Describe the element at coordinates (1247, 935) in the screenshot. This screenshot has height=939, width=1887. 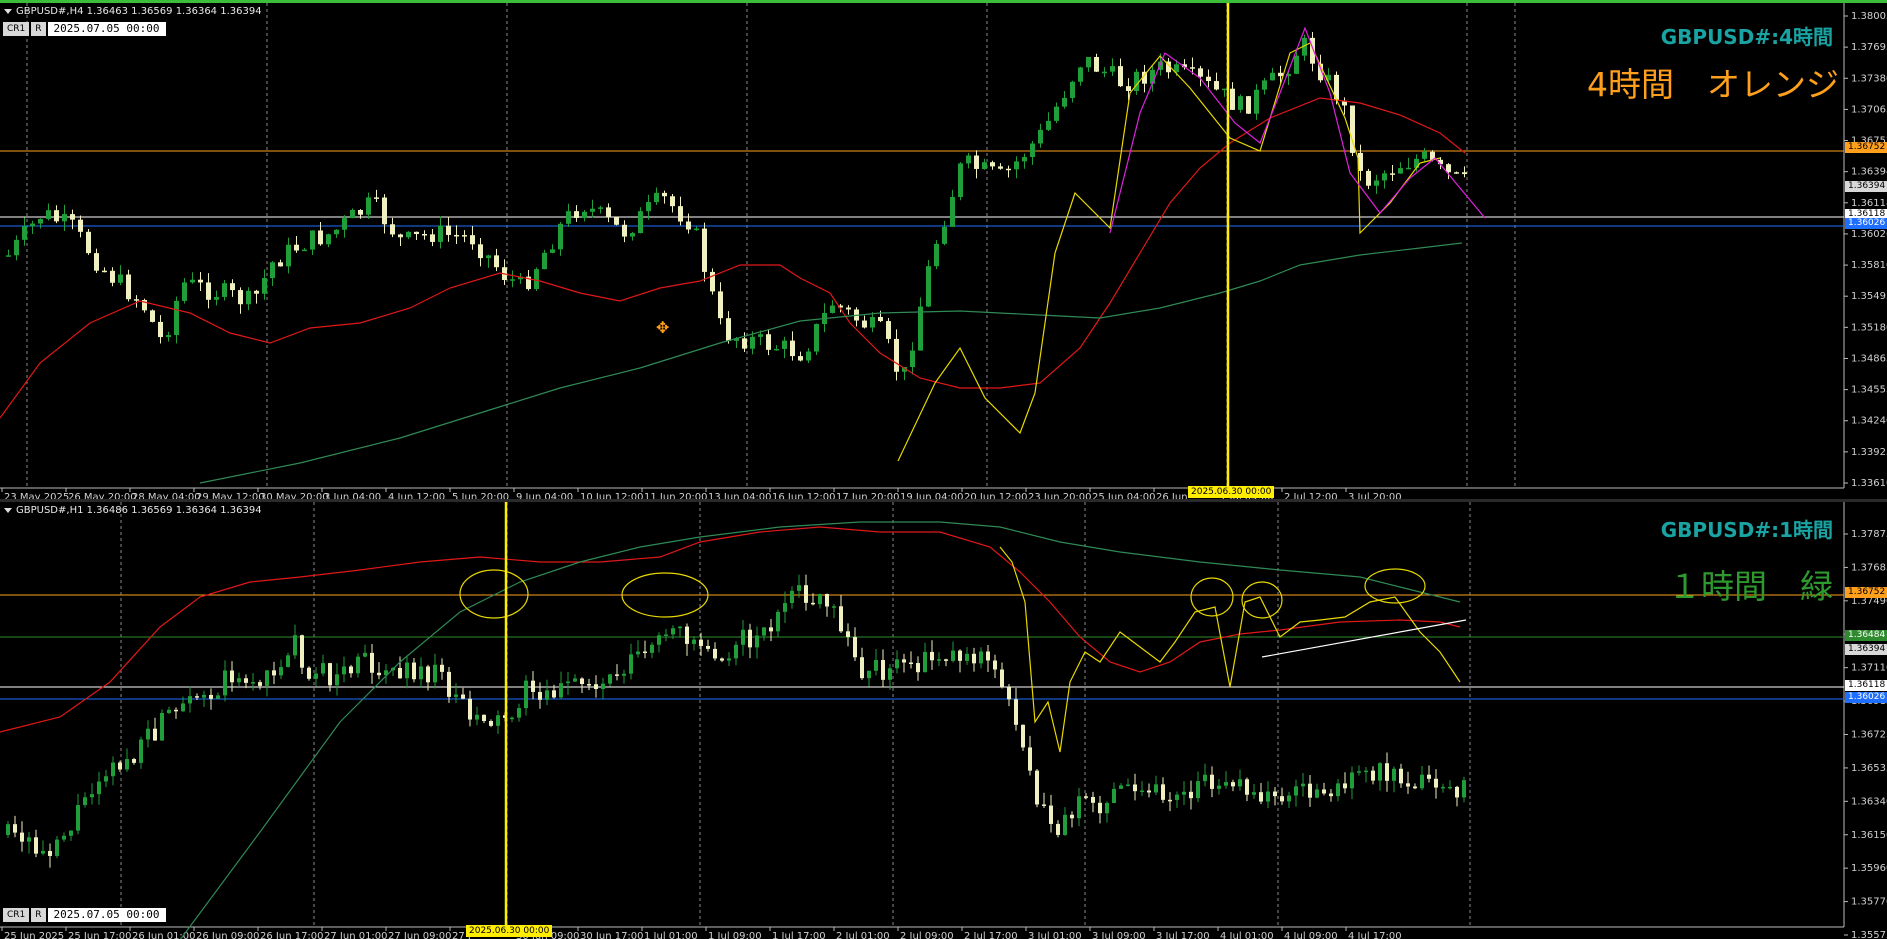
I see `time-tick-label: 4 Jul 01:00` at that location.